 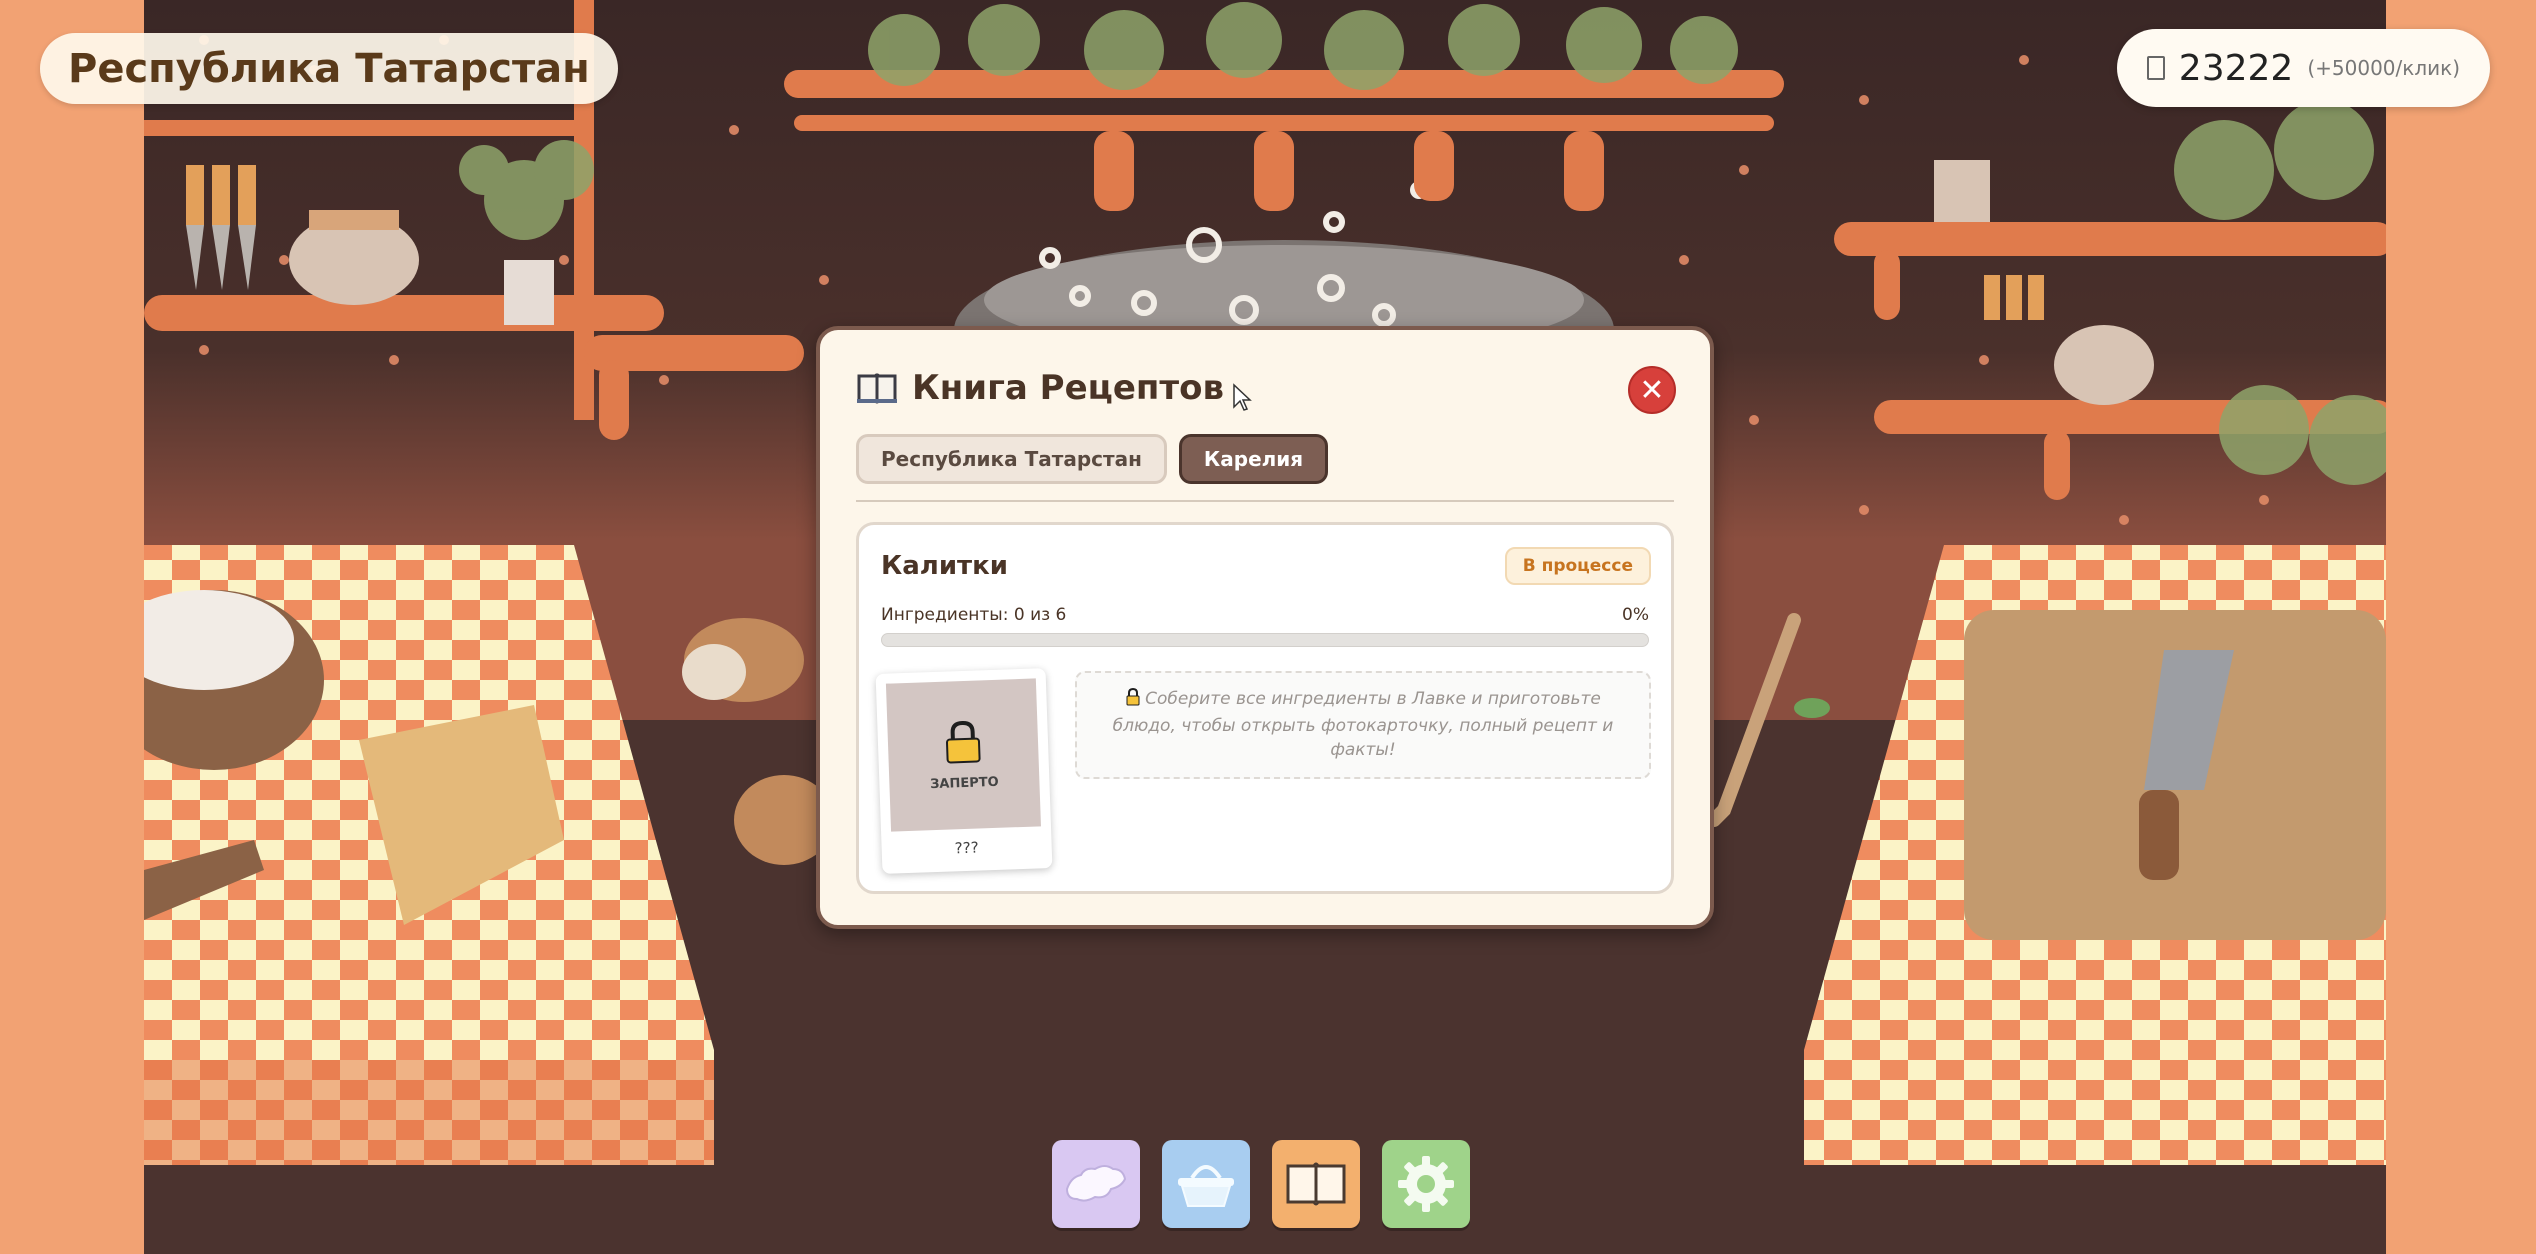 What do you see at coordinates (966, 848) in the screenshot?
I see `card-caption: ???` at bounding box center [966, 848].